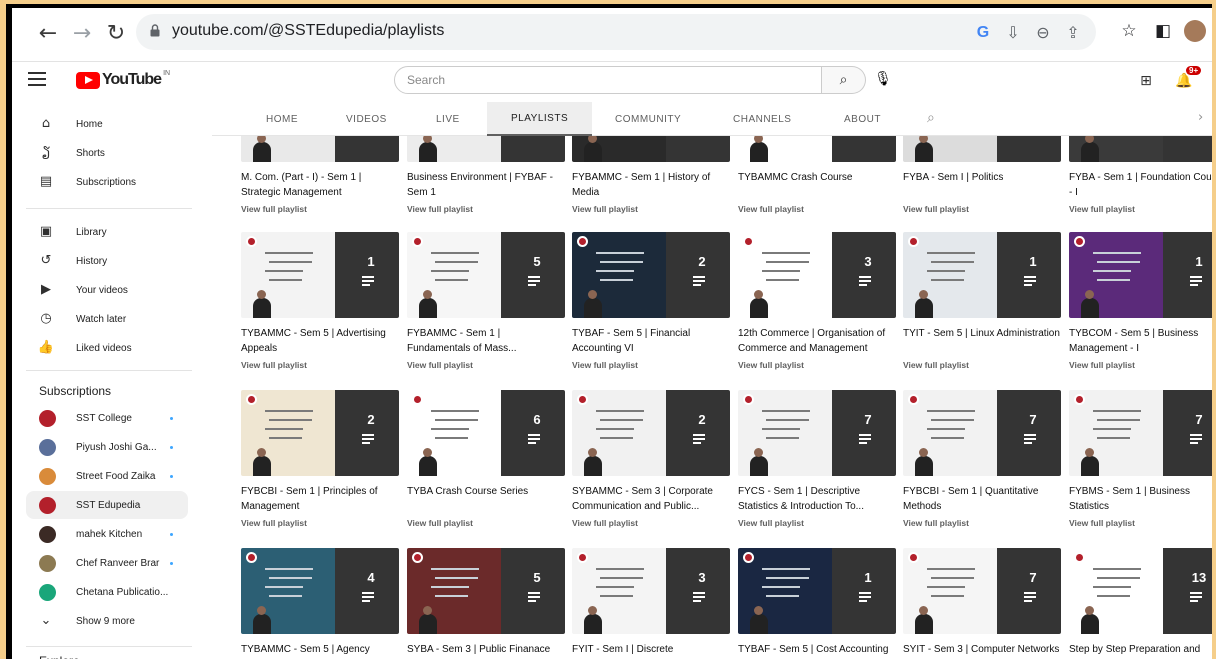 Image resolution: width=1216 pixels, height=659 pixels. Describe the element at coordinates (817, 175) in the screenshot. I see `playlist-card: TYBAMMC Crash Course View full playlist` at that location.